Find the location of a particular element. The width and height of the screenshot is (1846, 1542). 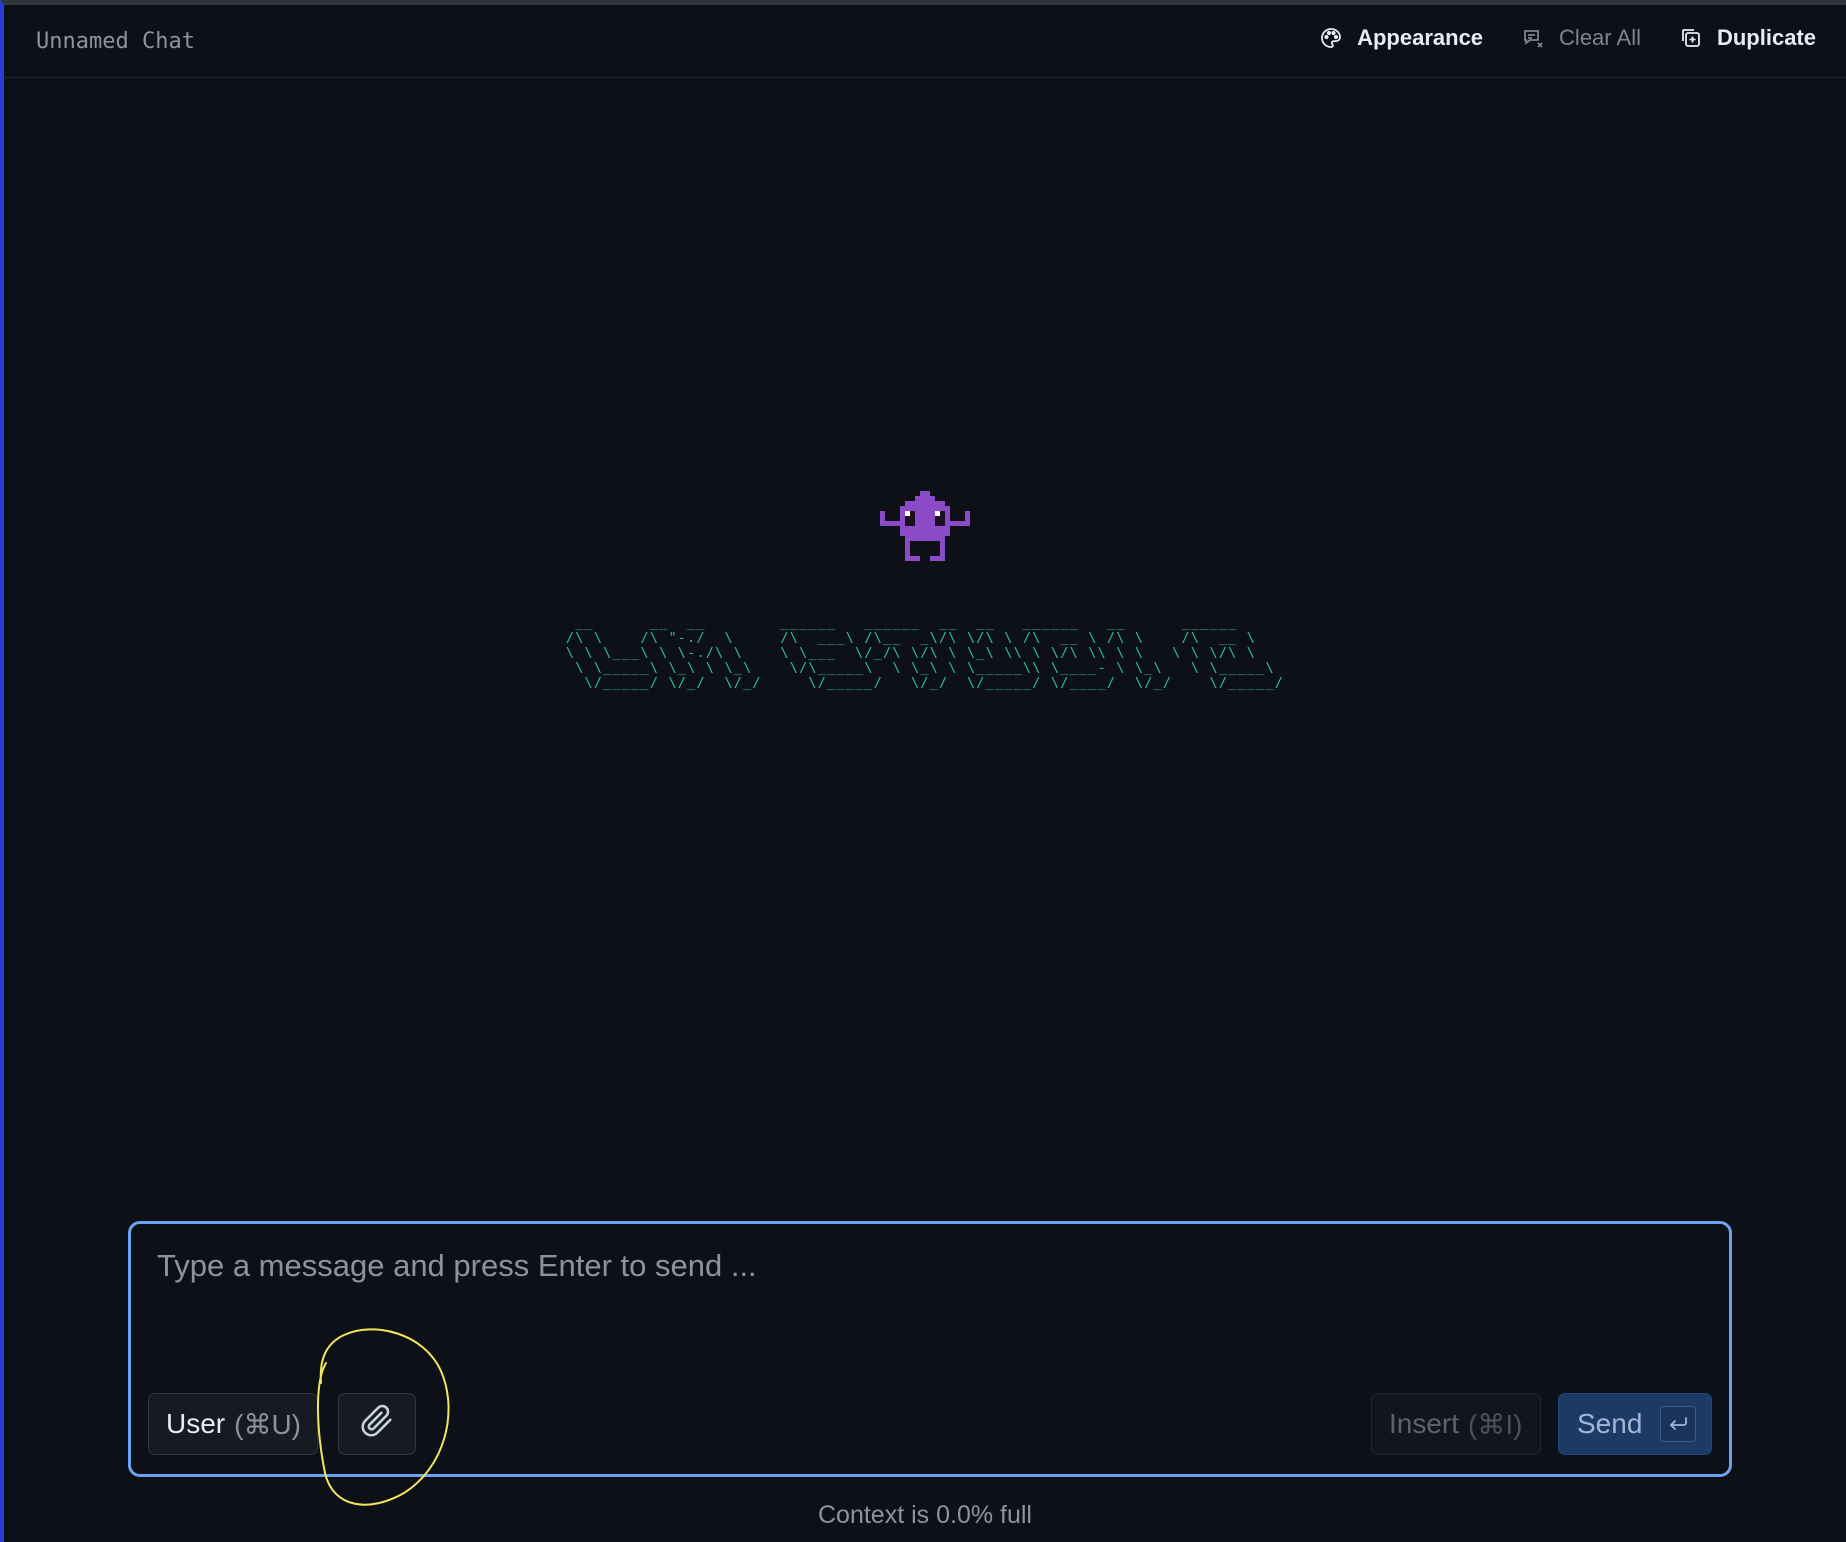

attach-file-button is located at coordinates (377, 1424).